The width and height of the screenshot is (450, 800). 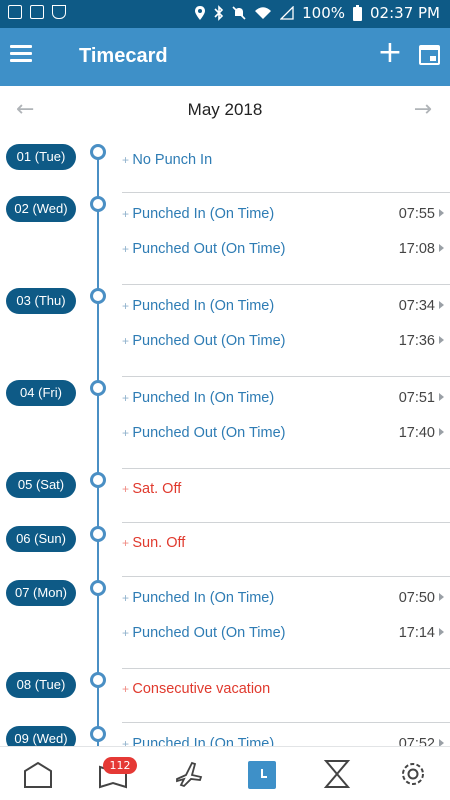 I want to click on entry-time: 07:34, so click(x=416, y=306).